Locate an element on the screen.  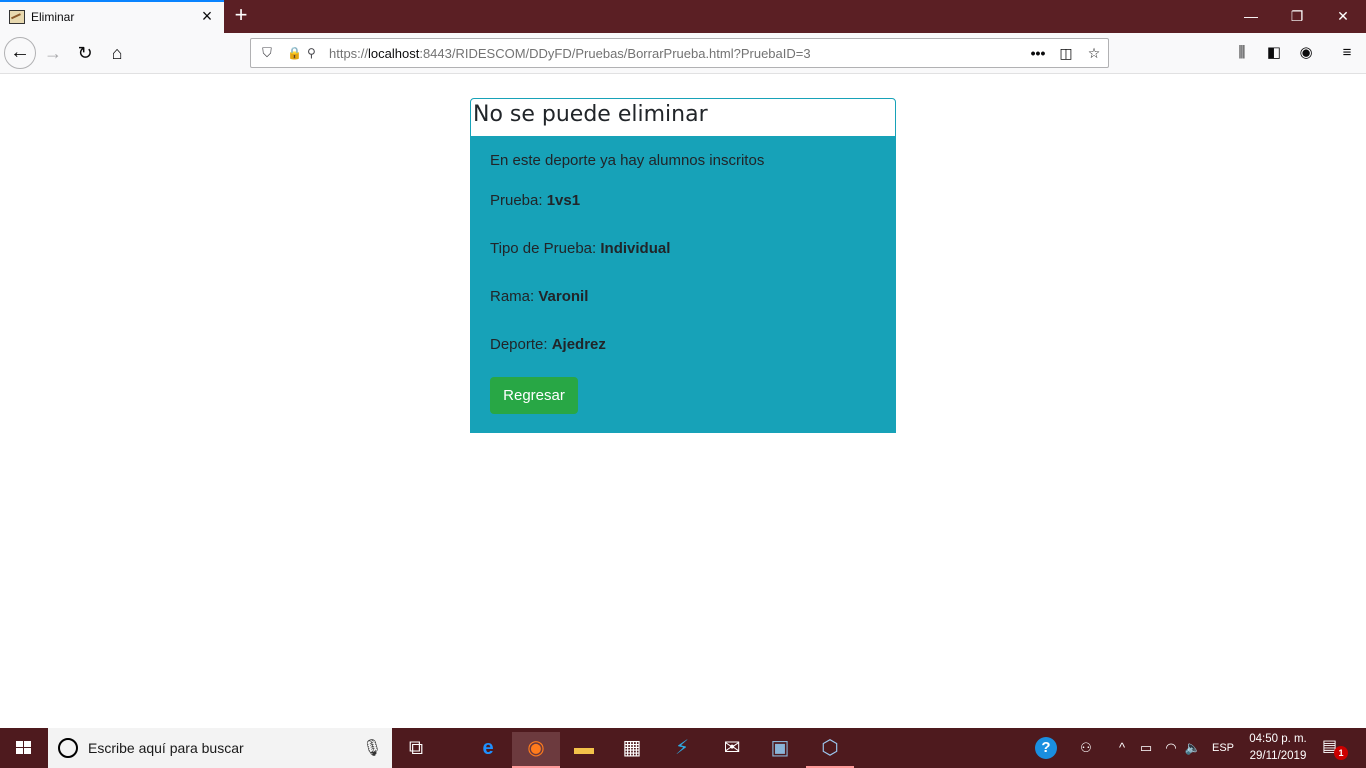
home-icon: ⌂ is located at coordinates (117, 53).